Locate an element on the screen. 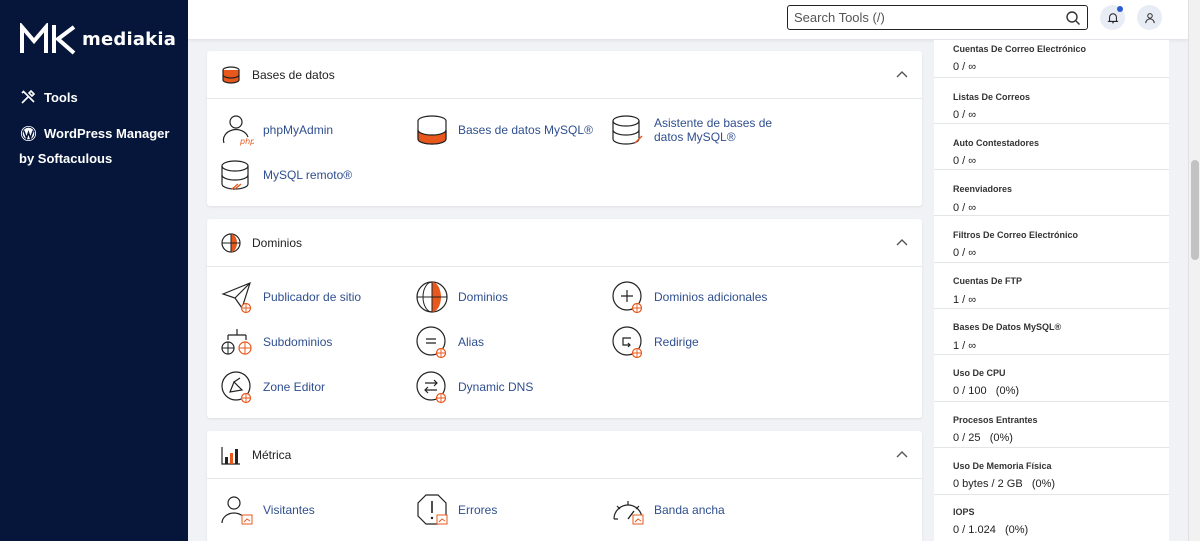  brand-name: mediakia is located at coordinates (129, 39).